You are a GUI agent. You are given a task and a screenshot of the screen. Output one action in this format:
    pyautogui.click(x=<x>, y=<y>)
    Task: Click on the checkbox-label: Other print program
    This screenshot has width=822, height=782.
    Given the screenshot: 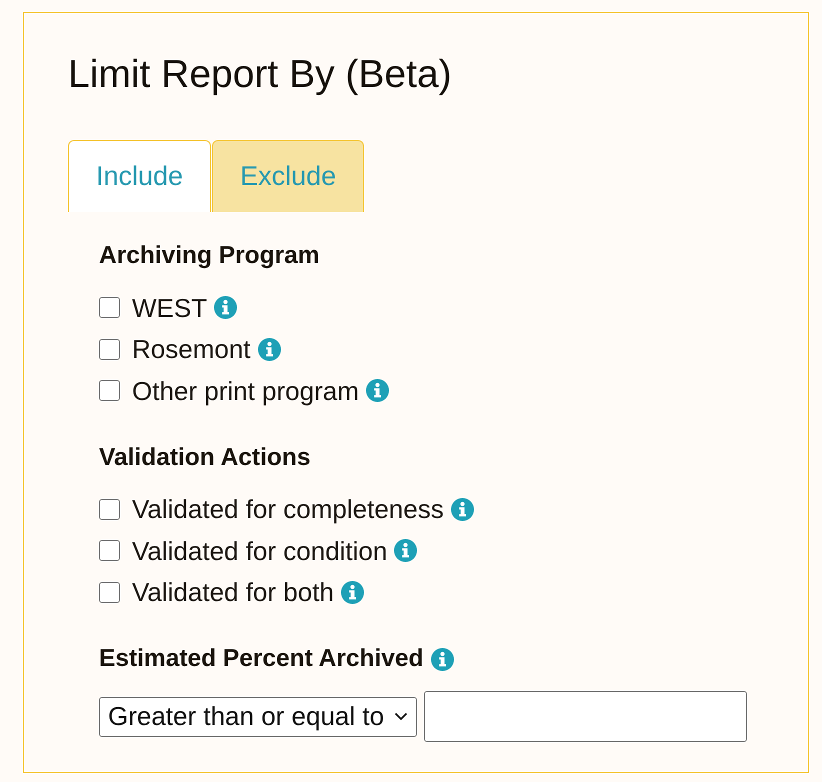 What is the action you would take?
    pyautogui.click(x=245, y=390)
    